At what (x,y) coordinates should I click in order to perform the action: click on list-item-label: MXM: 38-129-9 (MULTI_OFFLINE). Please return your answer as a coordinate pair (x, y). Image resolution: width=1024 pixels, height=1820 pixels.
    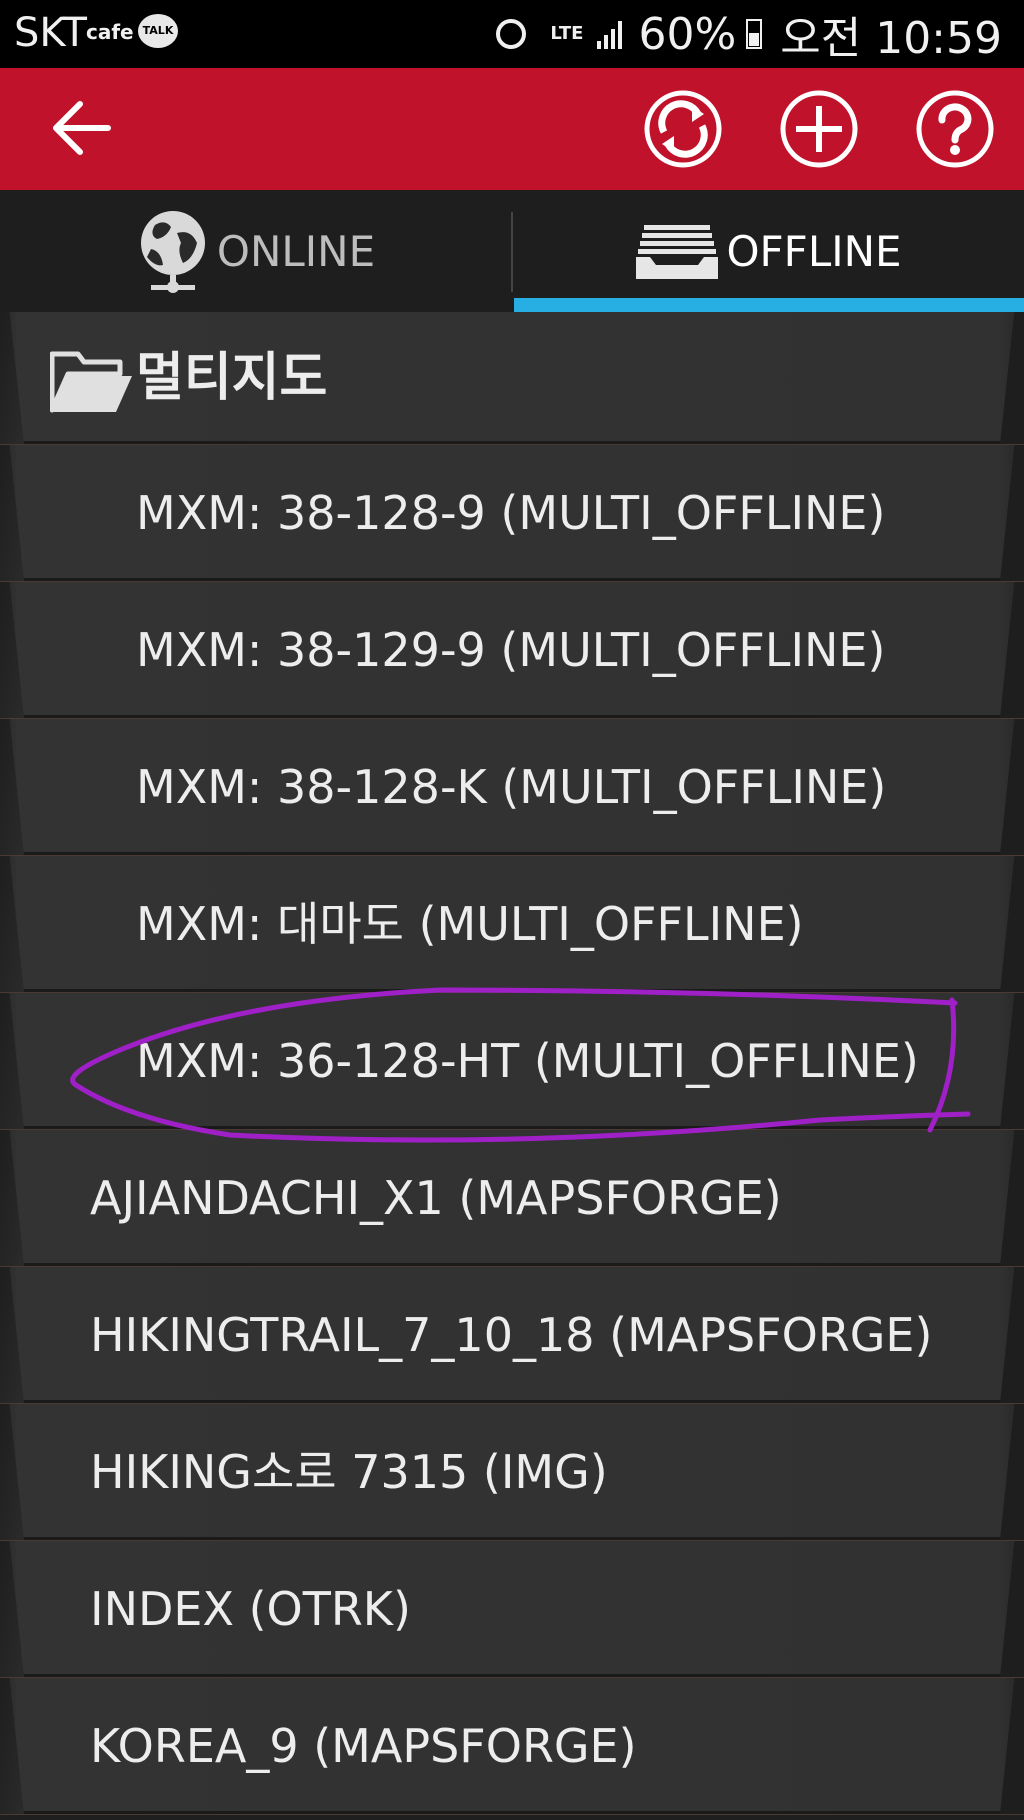
    Looking at the image, I should click on (511, 650).